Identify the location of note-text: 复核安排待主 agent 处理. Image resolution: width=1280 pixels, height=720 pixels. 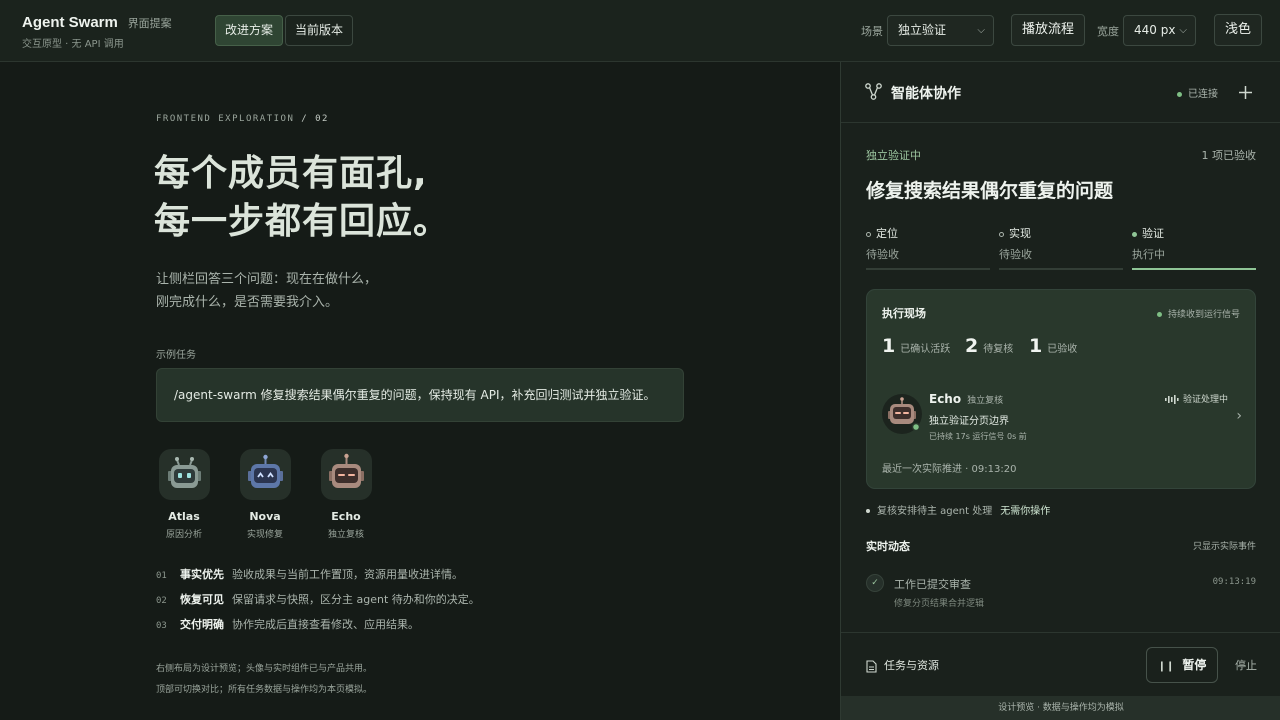
(935, 511).